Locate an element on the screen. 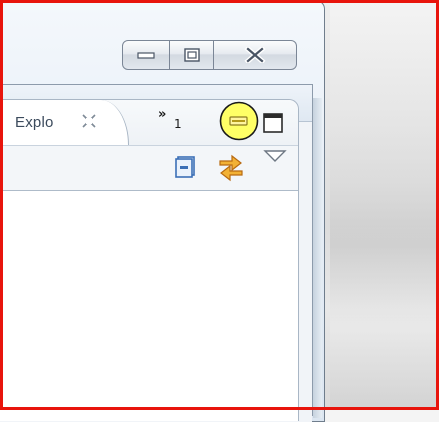 This screenshot has height=422, width=439. content-text: : is located at coordinates (2, 206).